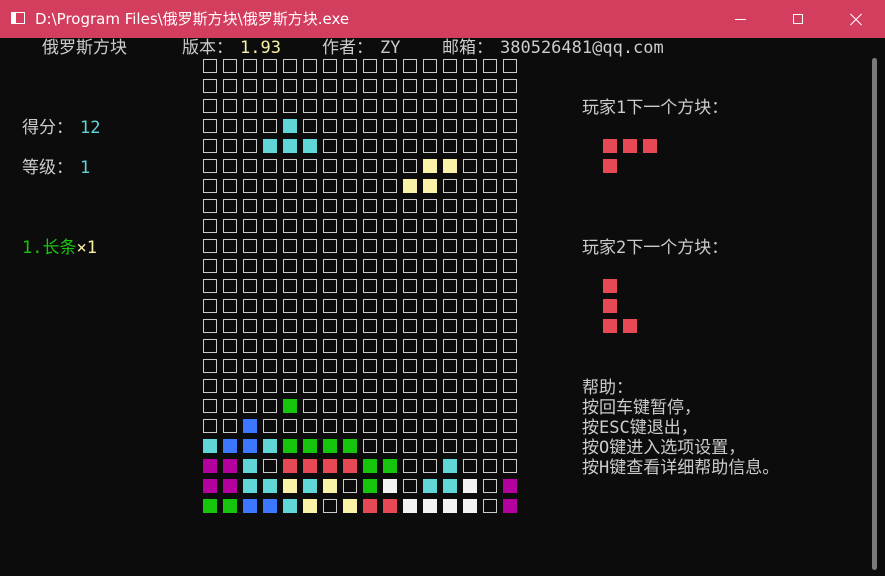 The image size is (885, 576). What do you see at coordinates (47, 128) in the screenshot?
I see `score-label: 得分：` at bounding box center [47, 128].